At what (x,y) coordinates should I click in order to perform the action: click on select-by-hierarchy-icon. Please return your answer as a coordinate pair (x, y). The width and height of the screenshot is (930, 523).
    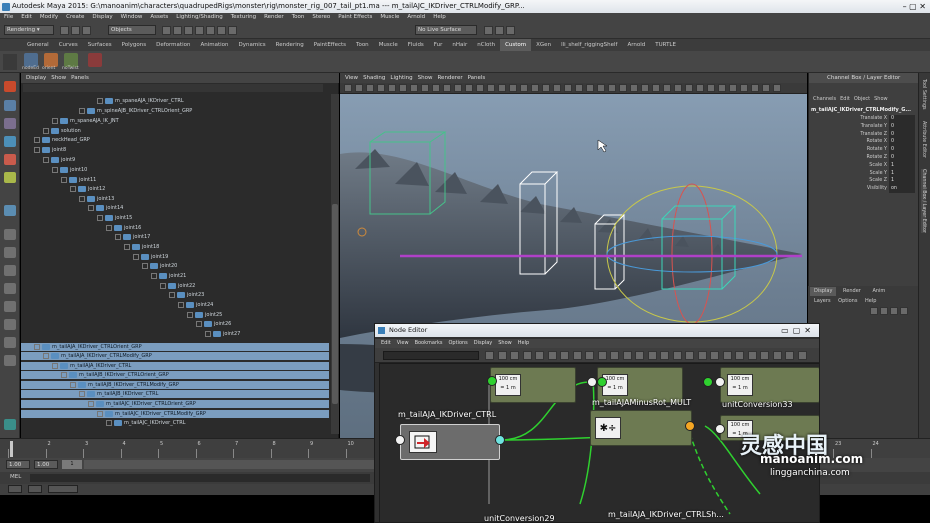
    Looking at the image, I should click on (166, 30).